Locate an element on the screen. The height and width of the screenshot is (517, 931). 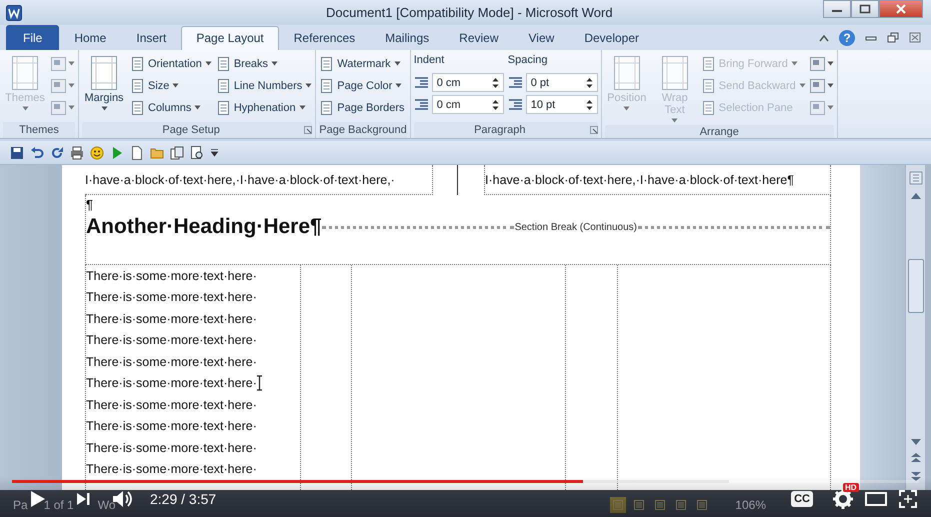
minimize-button is located at coordinates (837, 9).